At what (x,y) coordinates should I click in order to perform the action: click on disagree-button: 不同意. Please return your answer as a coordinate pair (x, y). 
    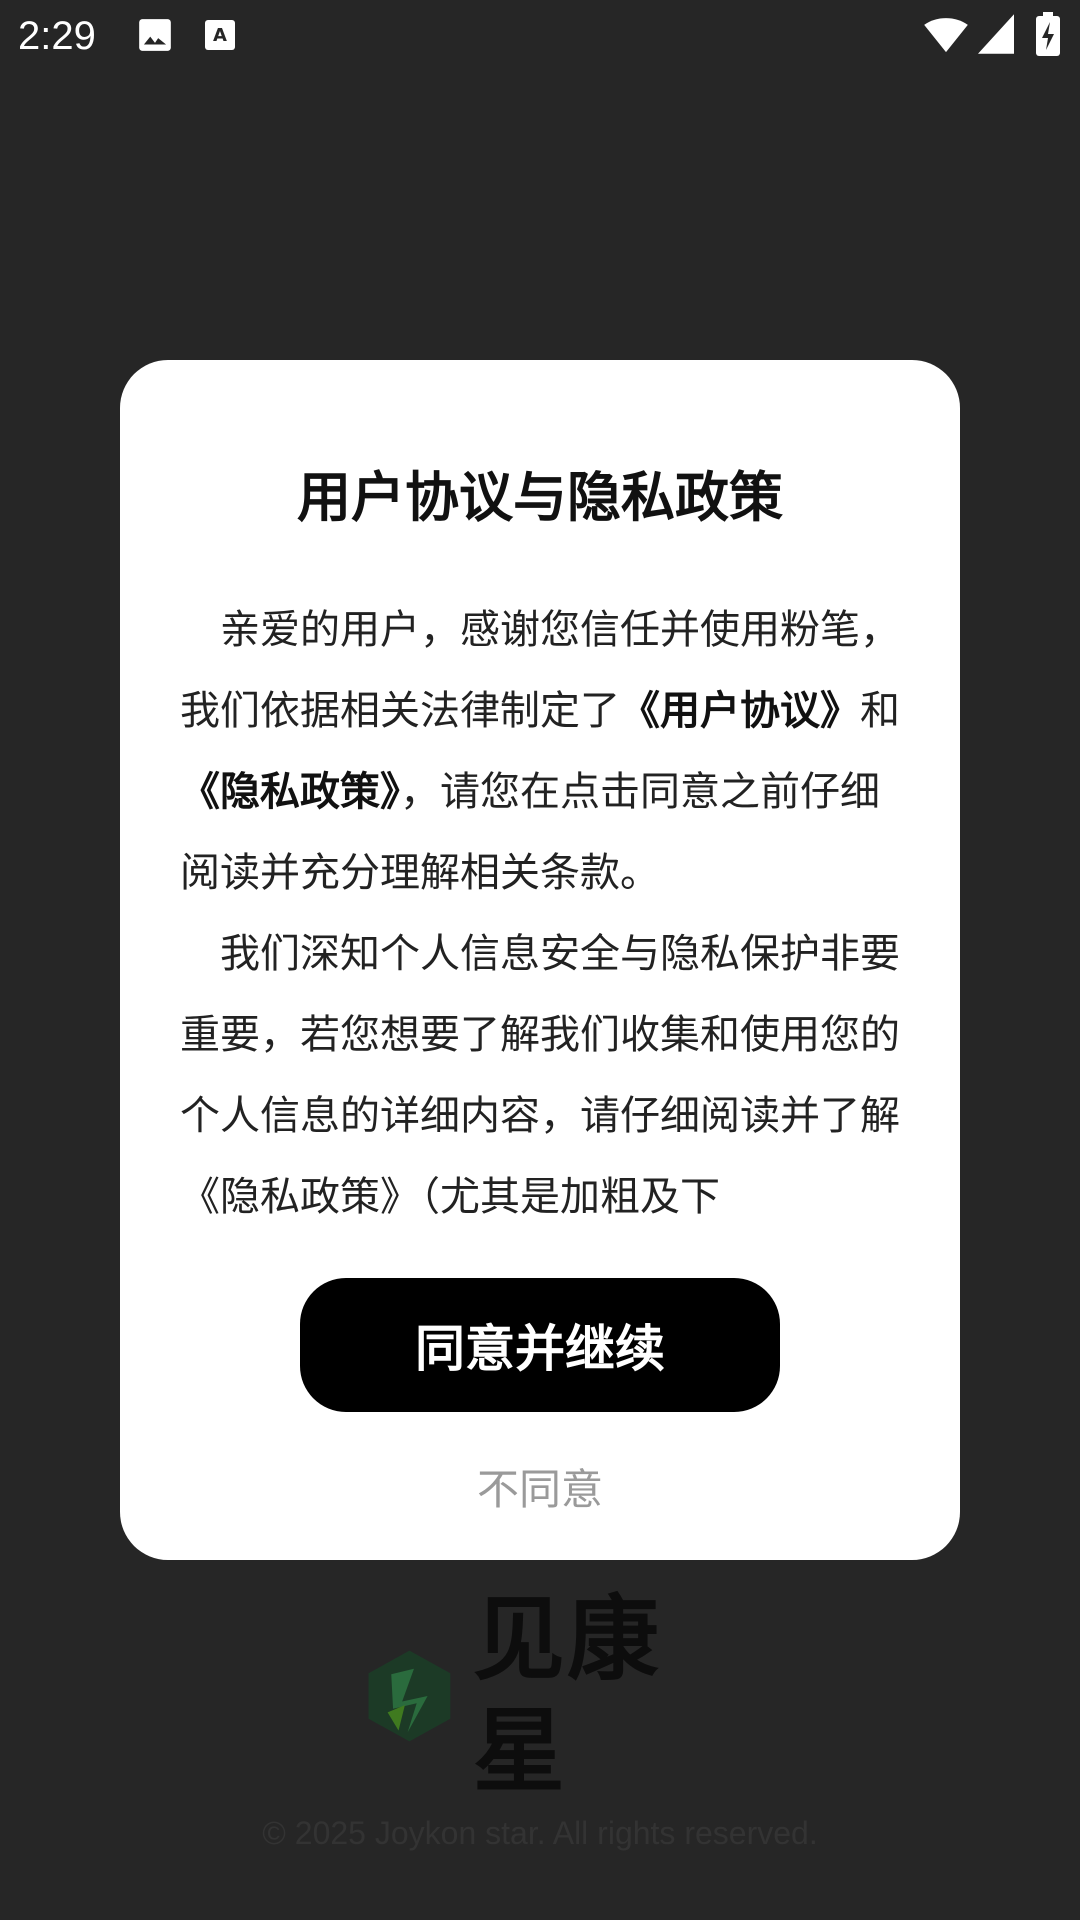
    Looking at the image, I should click on (540, 1486).